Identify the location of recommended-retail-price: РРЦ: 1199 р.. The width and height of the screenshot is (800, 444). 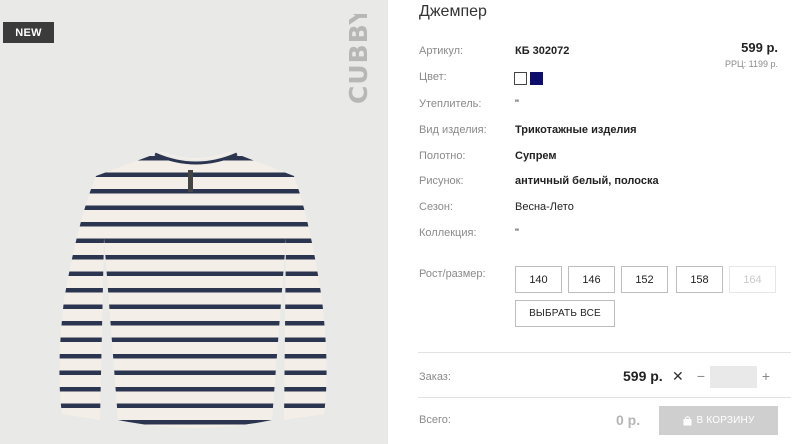
(751, 64).